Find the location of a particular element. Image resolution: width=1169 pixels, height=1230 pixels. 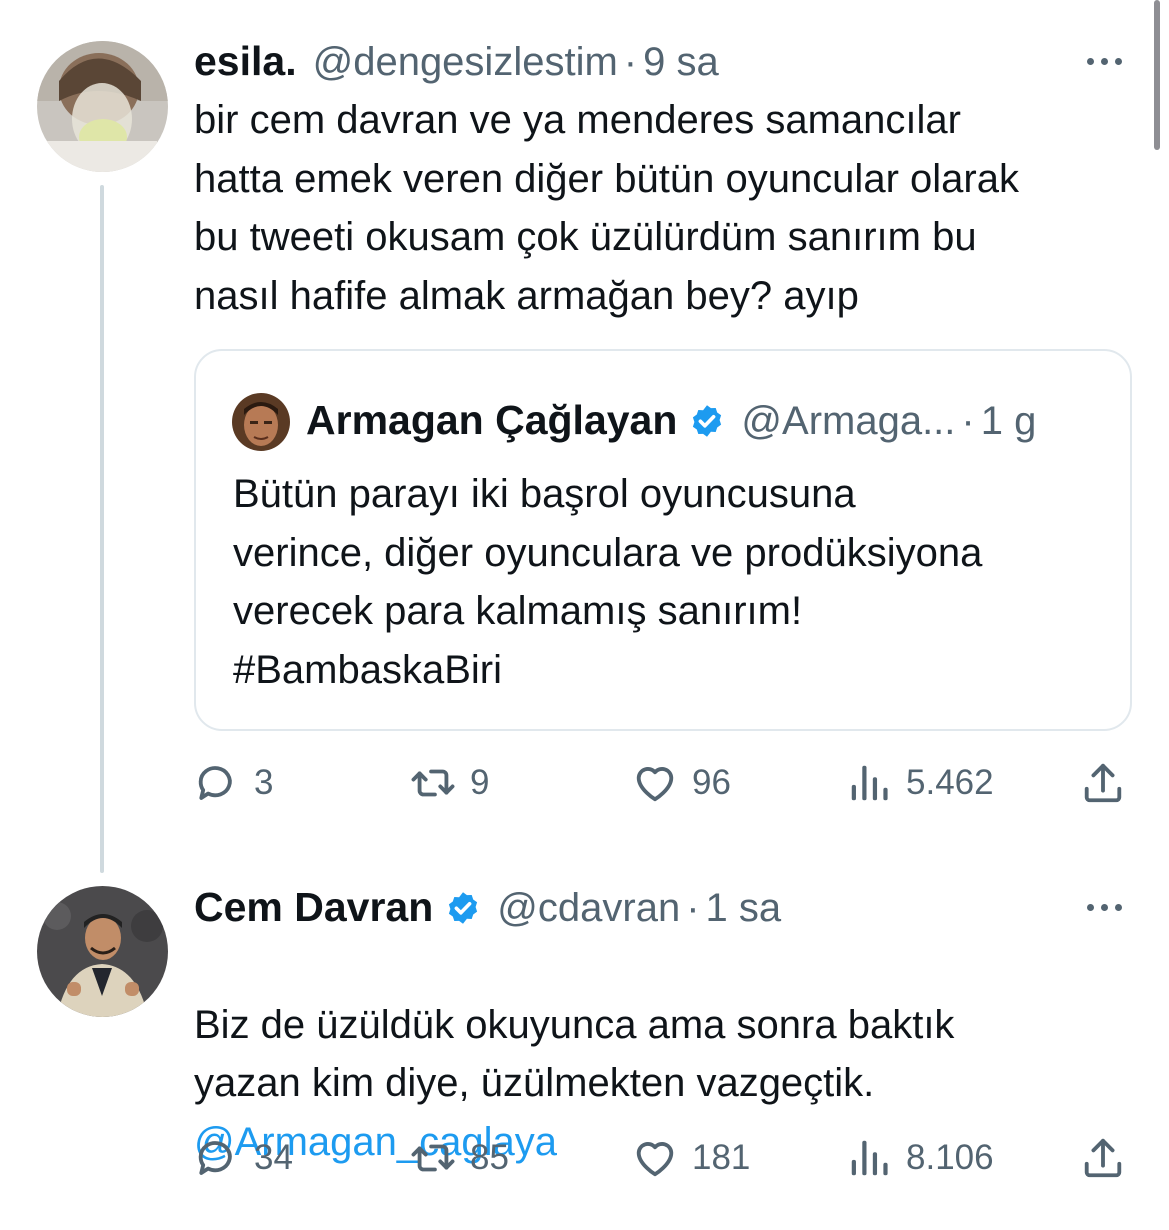

like-count: 181 is located at coordinates (721, 1157).